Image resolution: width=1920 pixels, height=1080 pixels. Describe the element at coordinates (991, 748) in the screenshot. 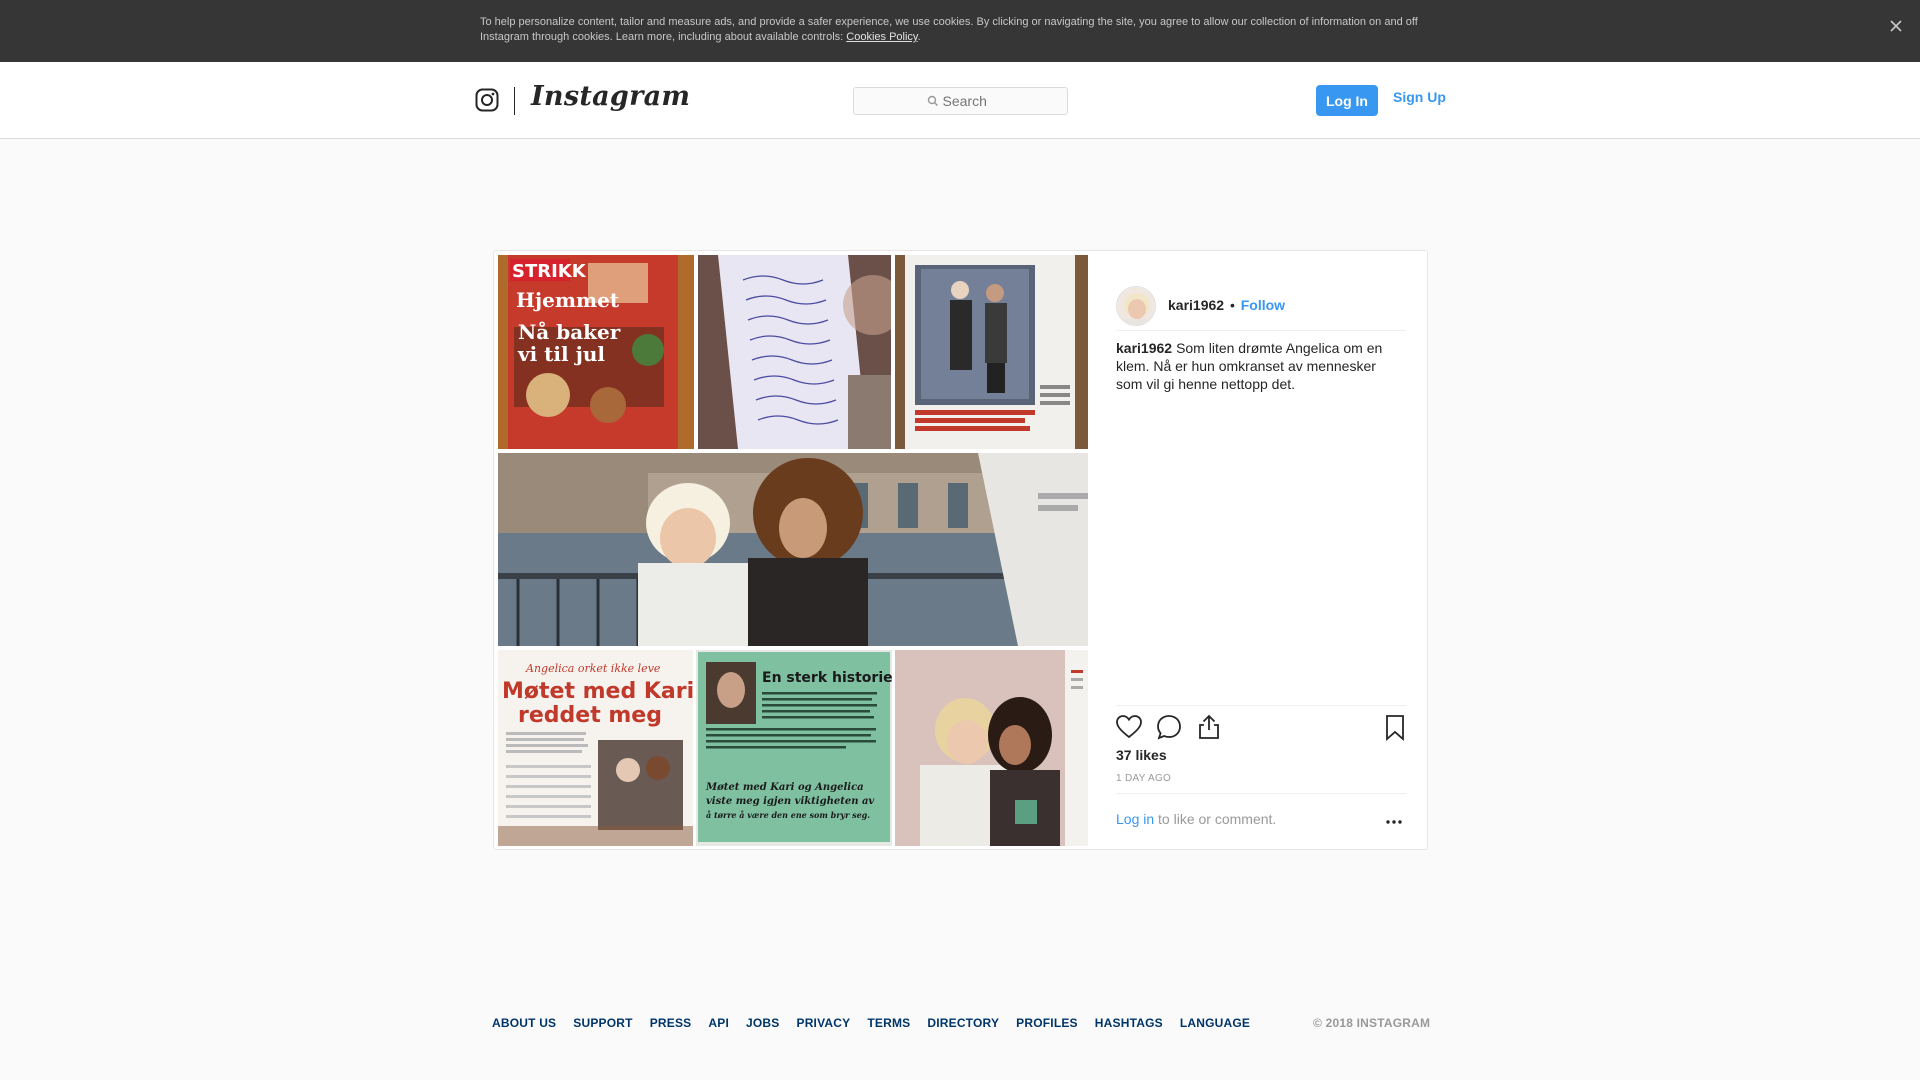

I see `women-hugging-photo` at that location.